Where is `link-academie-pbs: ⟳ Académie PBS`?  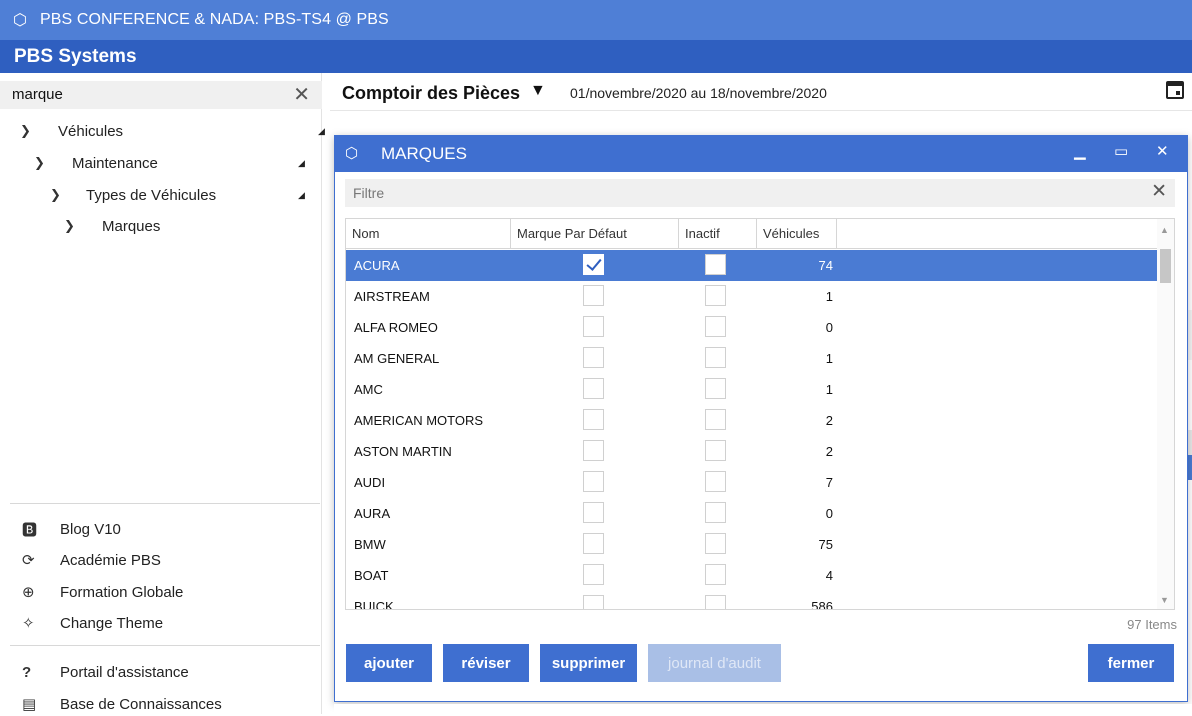
link-academie-pbs: ⟳ Académie PBS is located at coordinates (91, 560).